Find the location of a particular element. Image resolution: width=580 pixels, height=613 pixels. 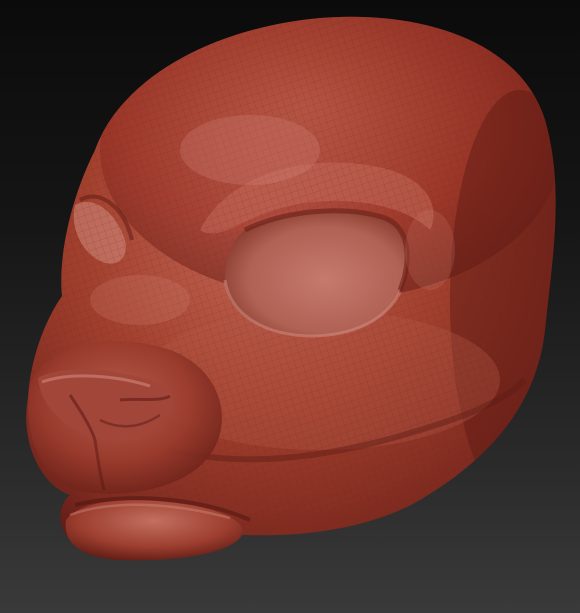

eye-socket is located at coordinates (316, 273).